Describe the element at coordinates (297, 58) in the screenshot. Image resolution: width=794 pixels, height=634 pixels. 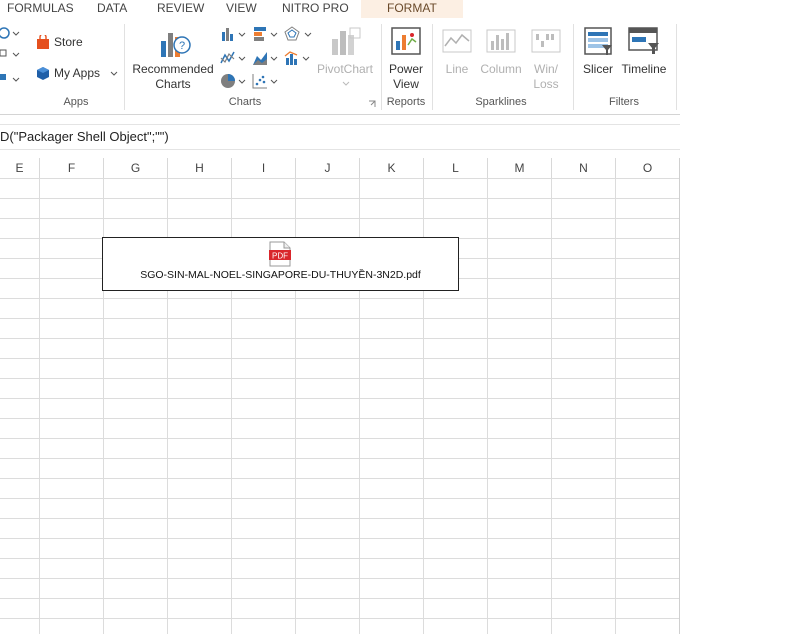
I see `combo-chart-icon` at that location.